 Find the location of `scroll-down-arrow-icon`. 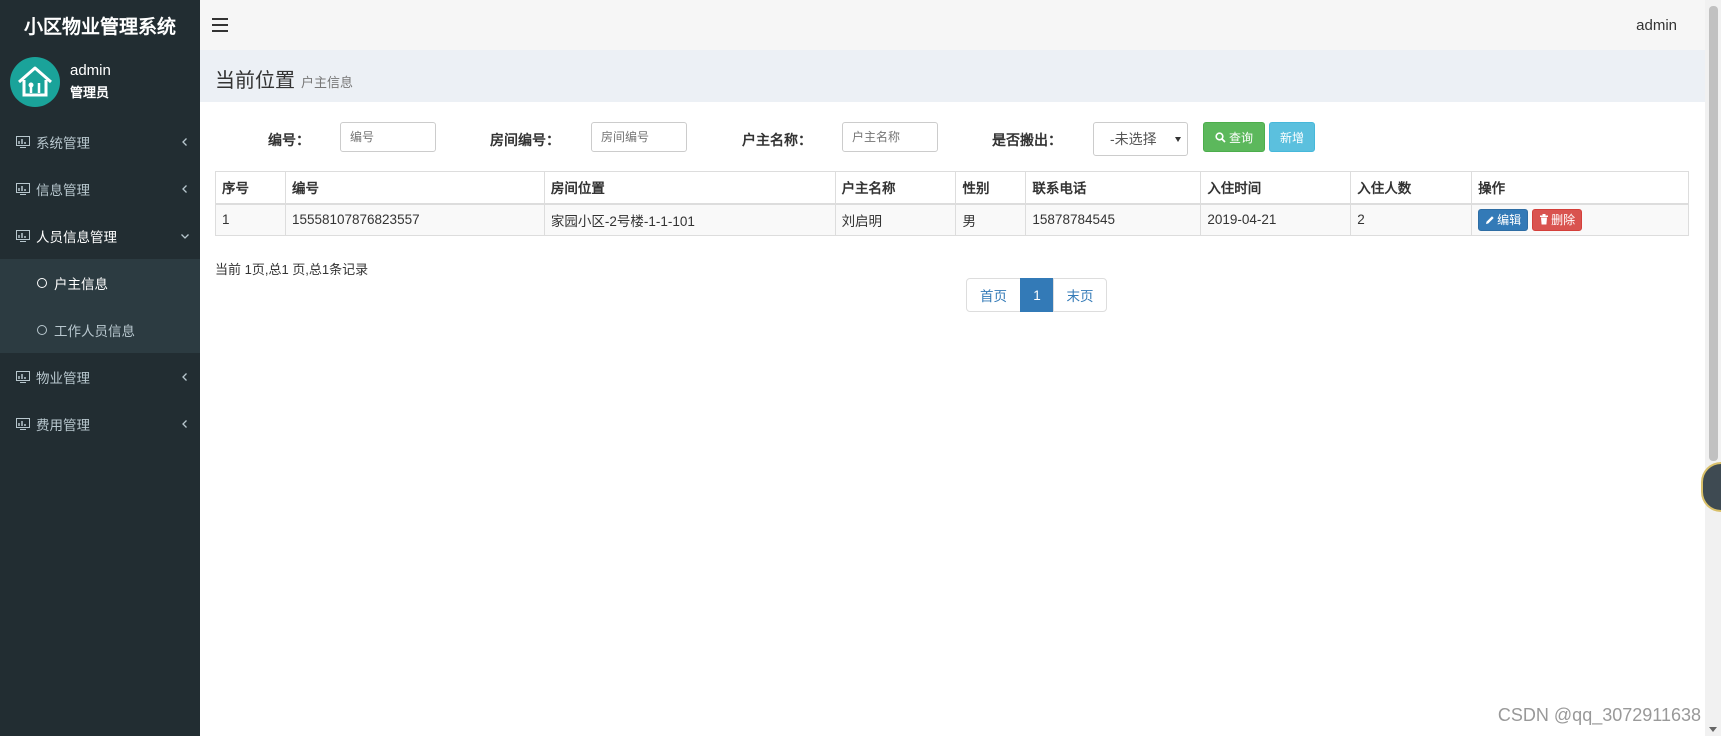

scroll-down-arrow-icon is located at coordinates (1713, 729).